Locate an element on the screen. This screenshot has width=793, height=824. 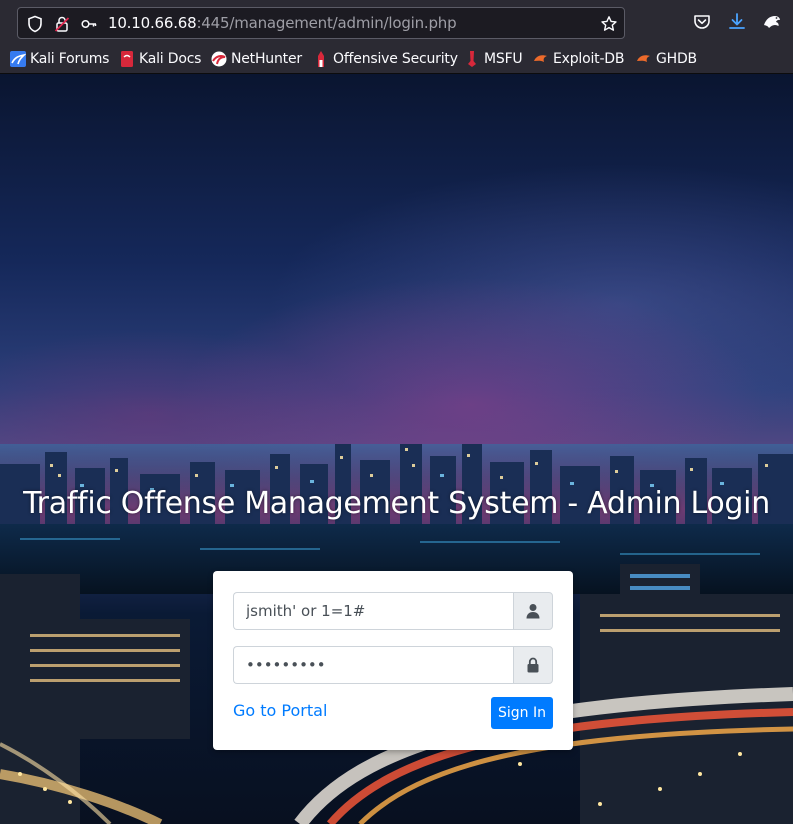
url-path: :445/management/admin/login.php is located at coordinates (326, 23).